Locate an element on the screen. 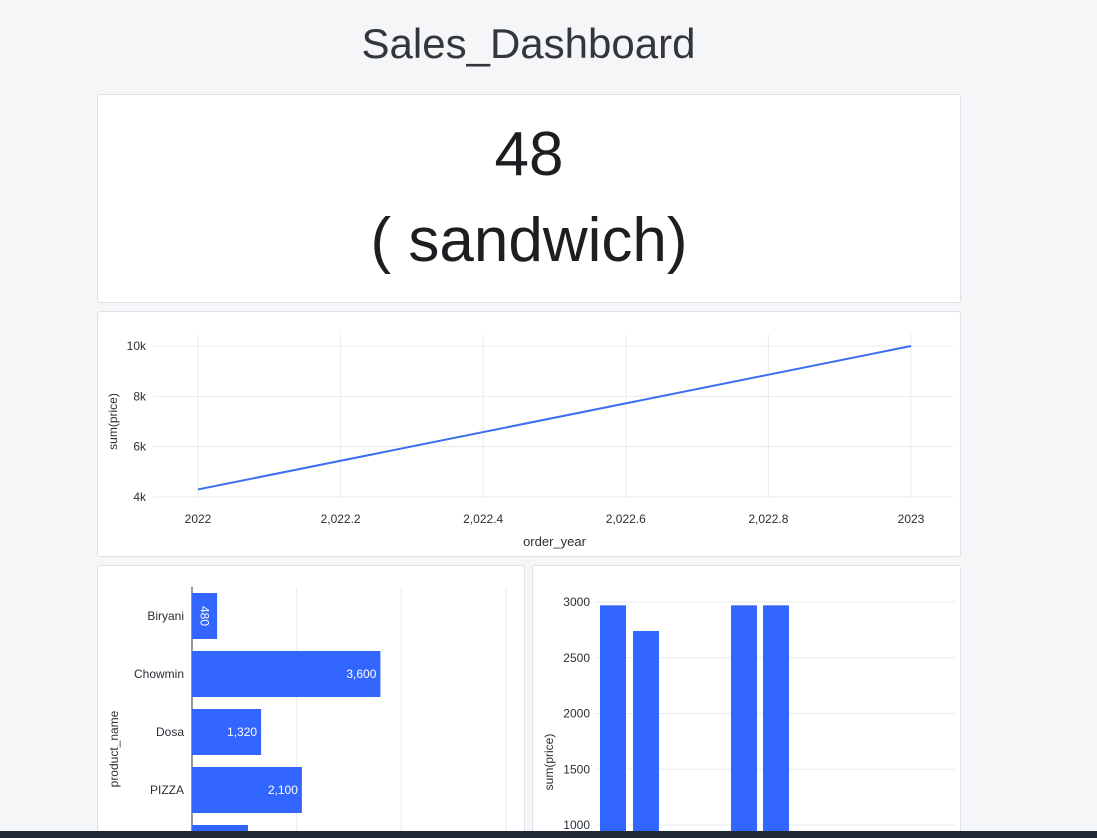  y-tick-label: 10k is located at coordinates (137, 346).